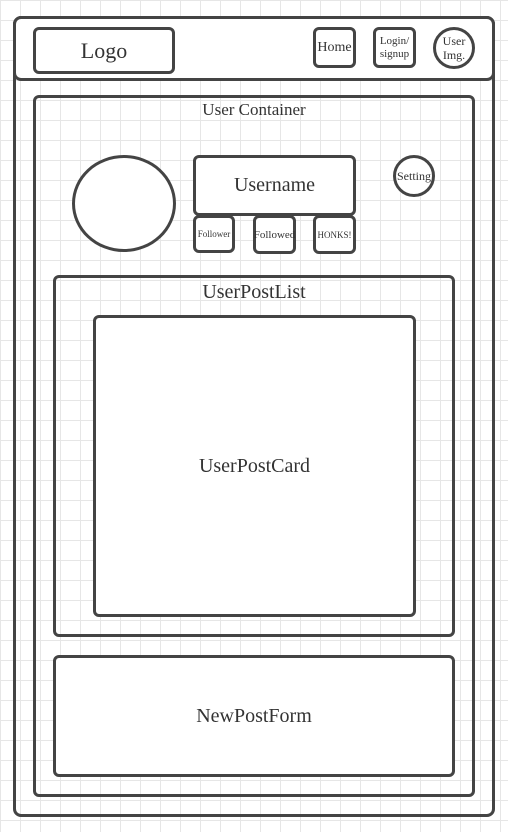  I want to click on signup-label: signup, so click(394, 53).